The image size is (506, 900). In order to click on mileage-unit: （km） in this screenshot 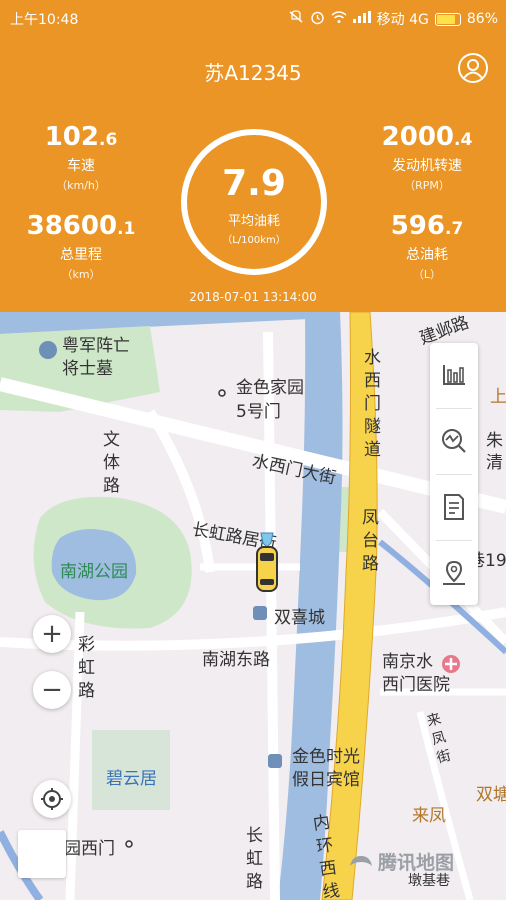, I will do `click(81, 274)`.